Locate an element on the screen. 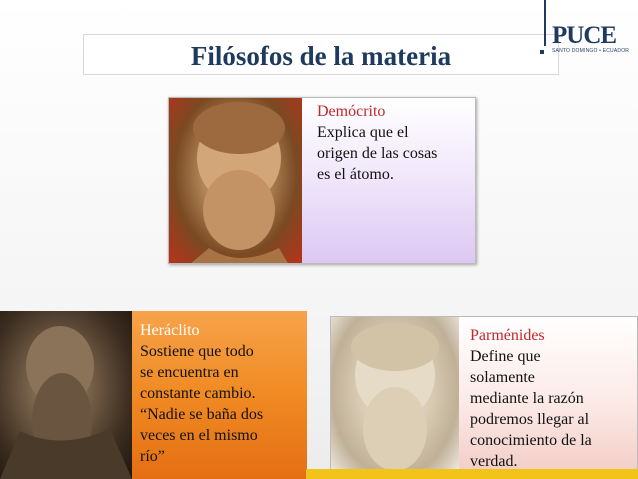 The height and width of the screenshot is (479, 638). parmenides-bust-image is located at coordinates (395, 397).